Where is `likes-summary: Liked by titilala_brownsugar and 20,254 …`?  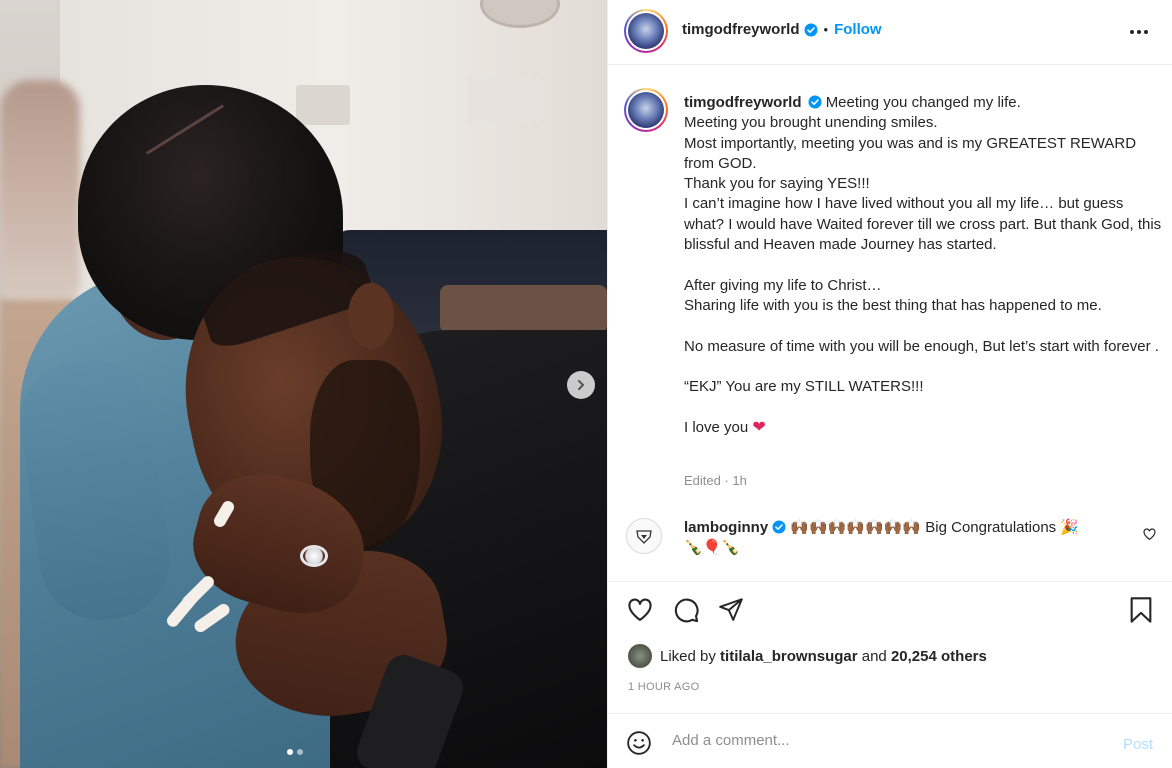 likes-summary: Liked by titilala_brownsugar and 20,254 … is located at coordinates (807, 656).